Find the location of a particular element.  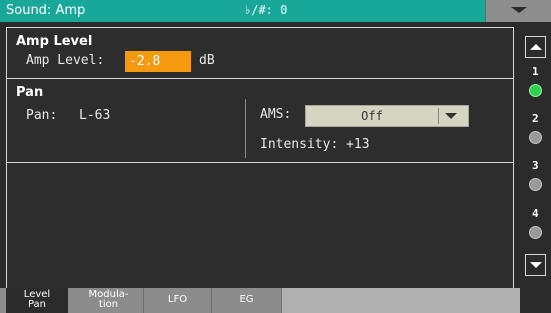

tab-label: EG is located at coordinates (246, 299).